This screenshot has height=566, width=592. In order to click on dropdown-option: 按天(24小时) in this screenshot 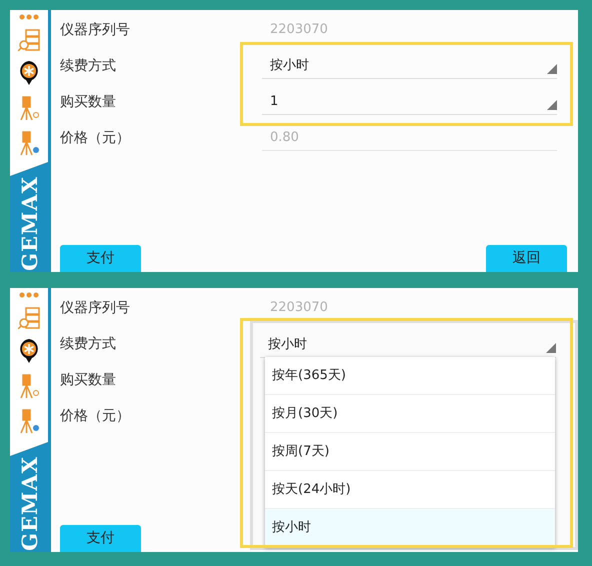, I will do `click(410, 490)`.